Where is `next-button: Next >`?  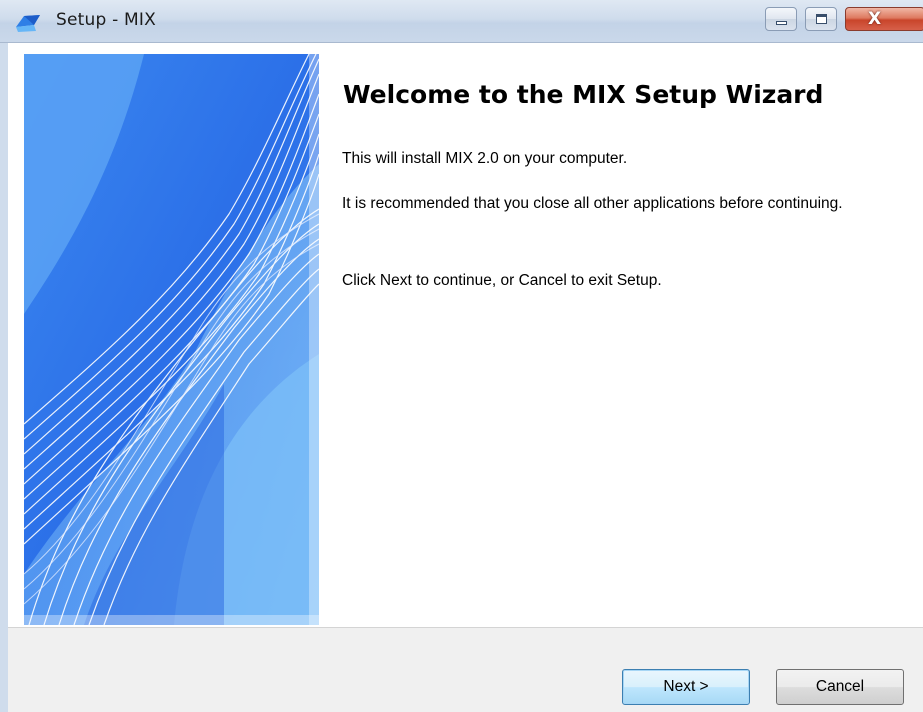 next-button: Next > is located at coordinates (686, 687).